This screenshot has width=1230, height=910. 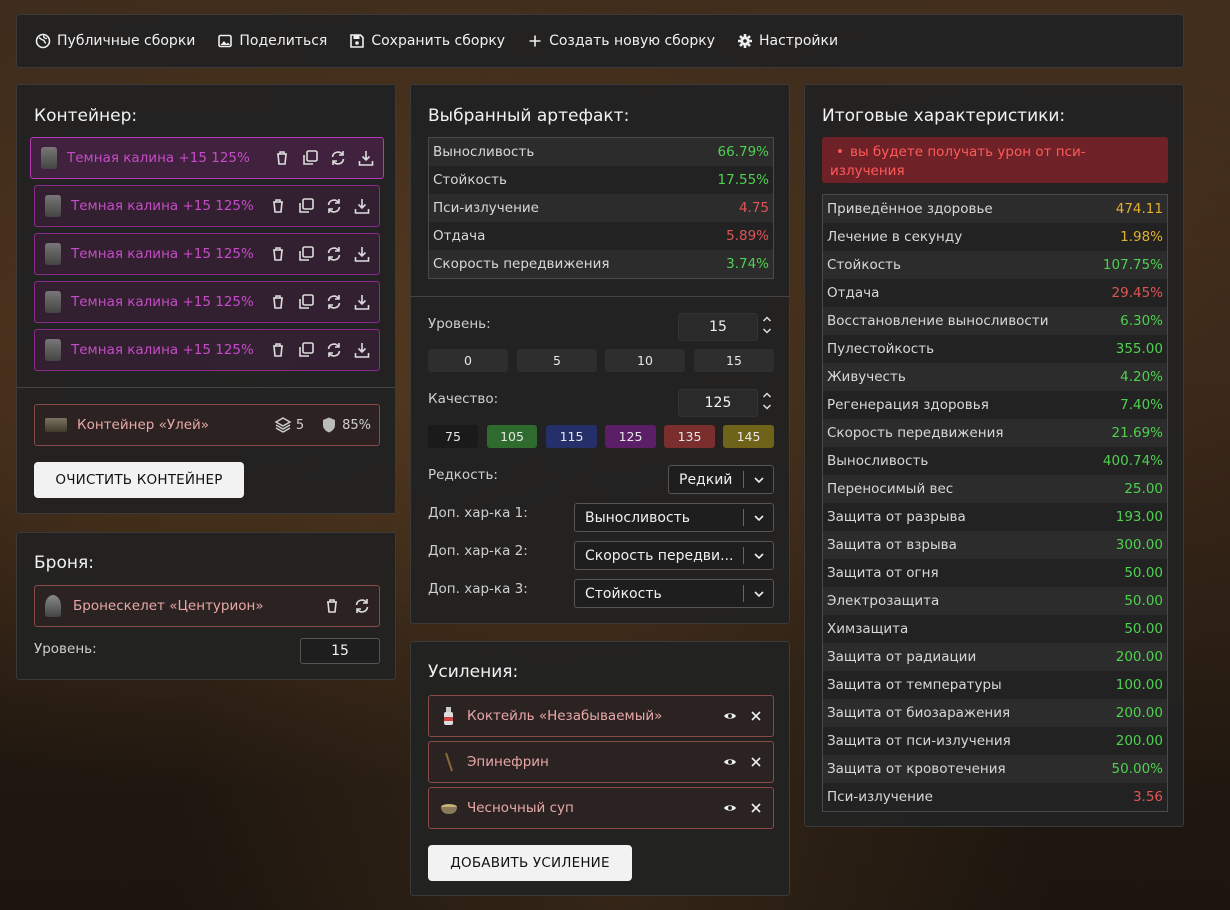 I want to click on armor-level-input: 15, so click(x=340, y=651).